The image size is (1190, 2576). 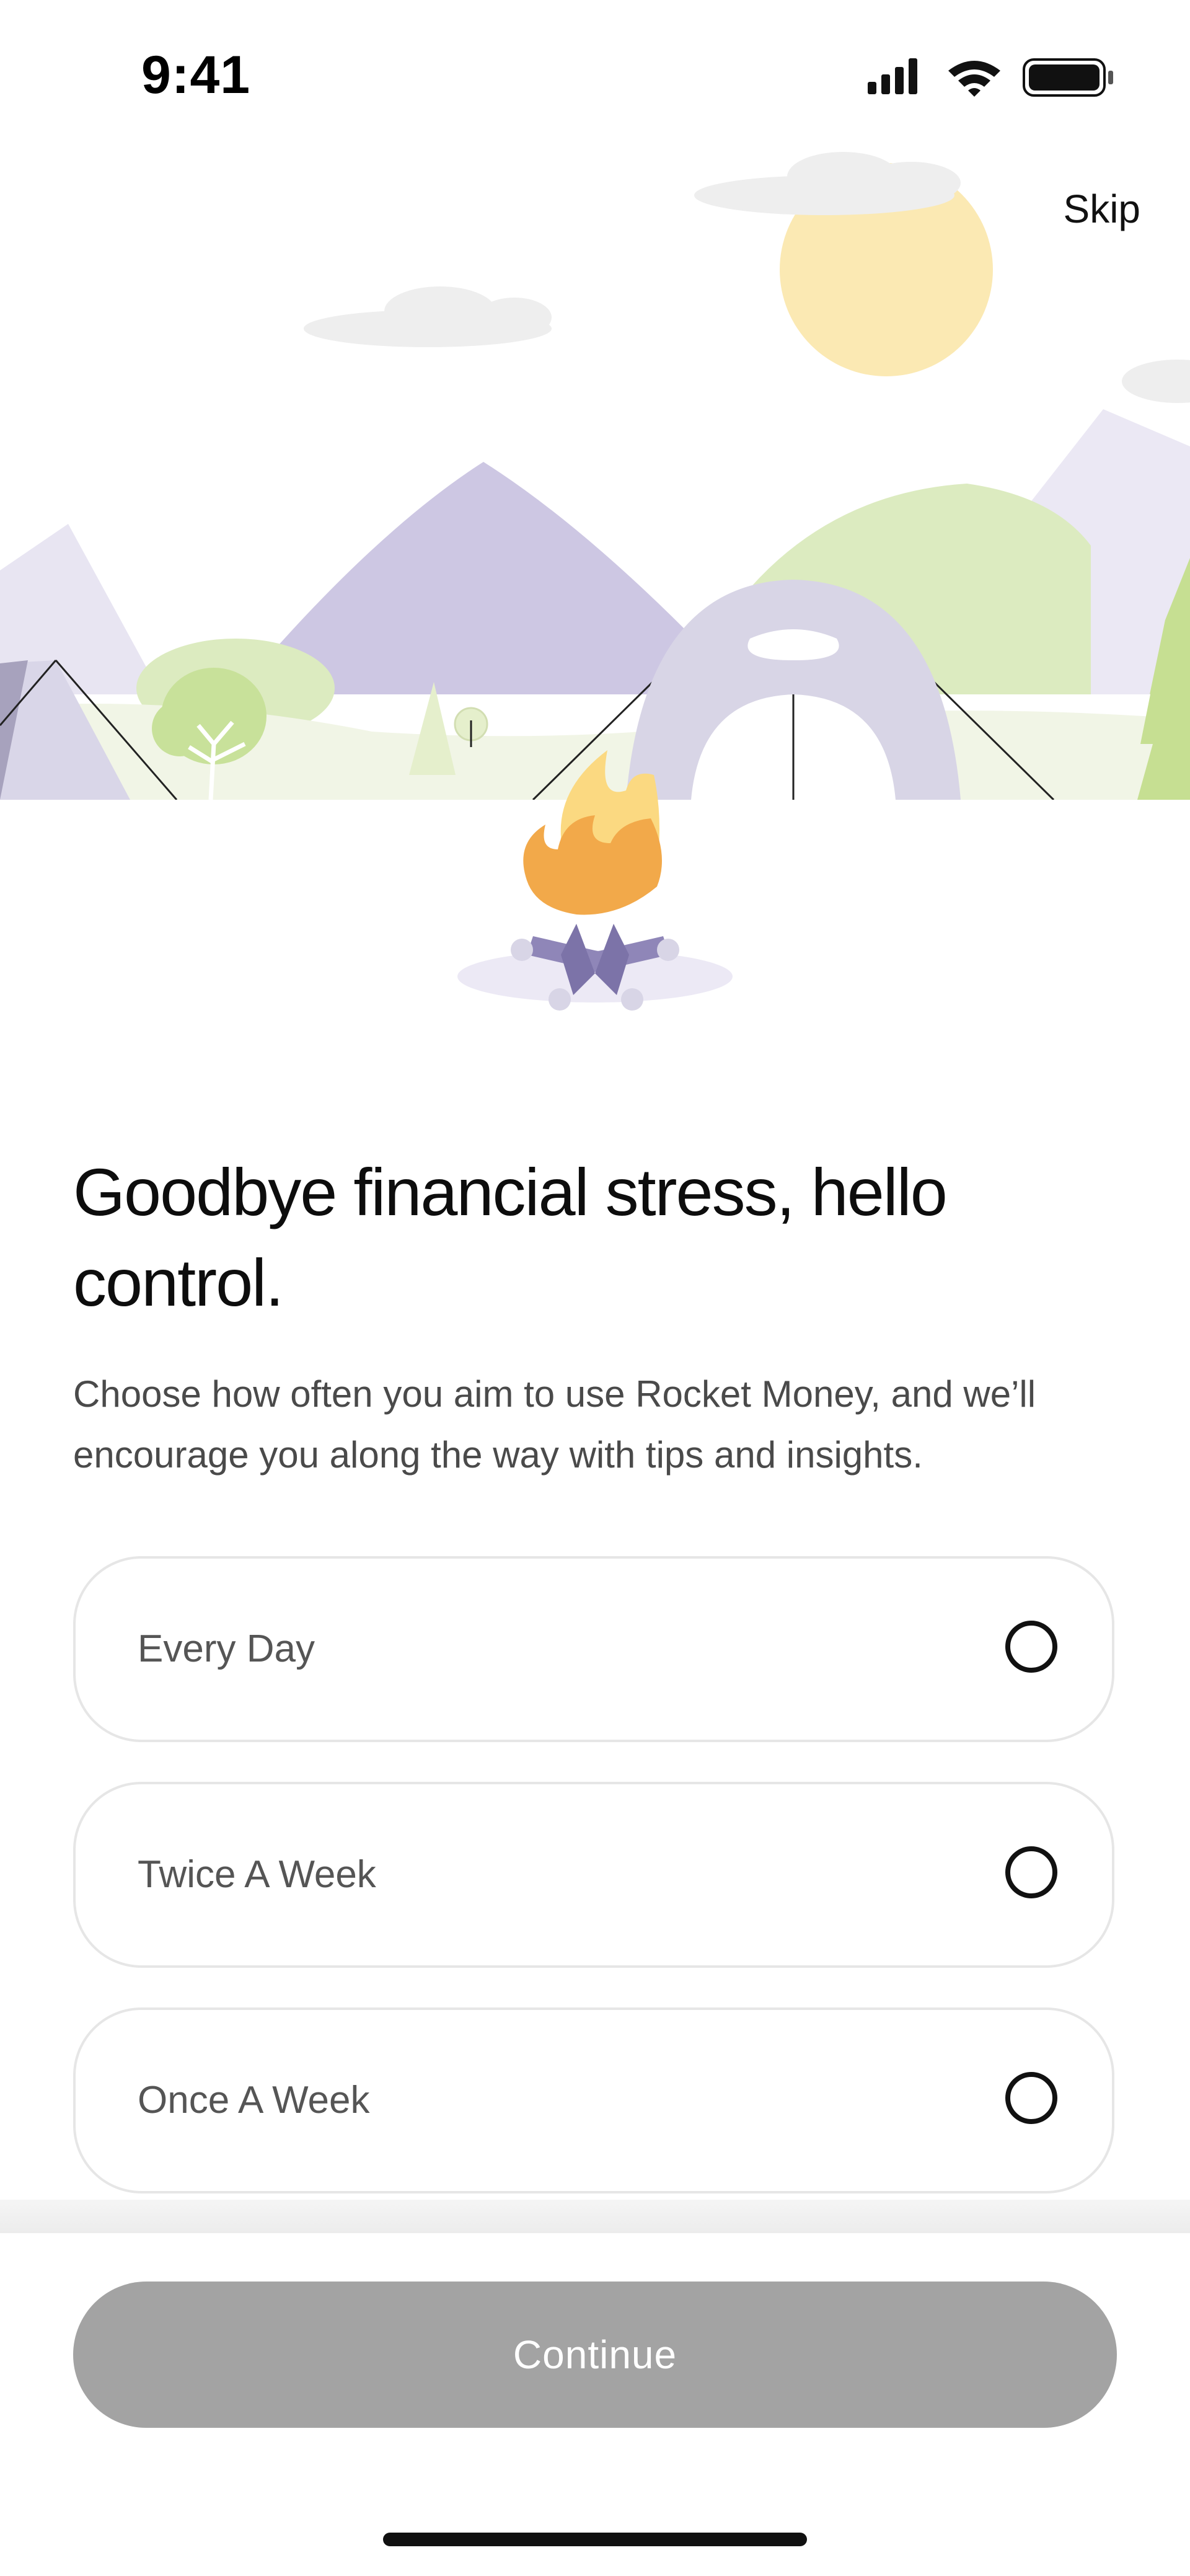 What do you see at coordinates (510, 1237) in the screenshot?
I see `page-title: Goodbye financial stress, hello control.` at bounding box center [510, 1237].